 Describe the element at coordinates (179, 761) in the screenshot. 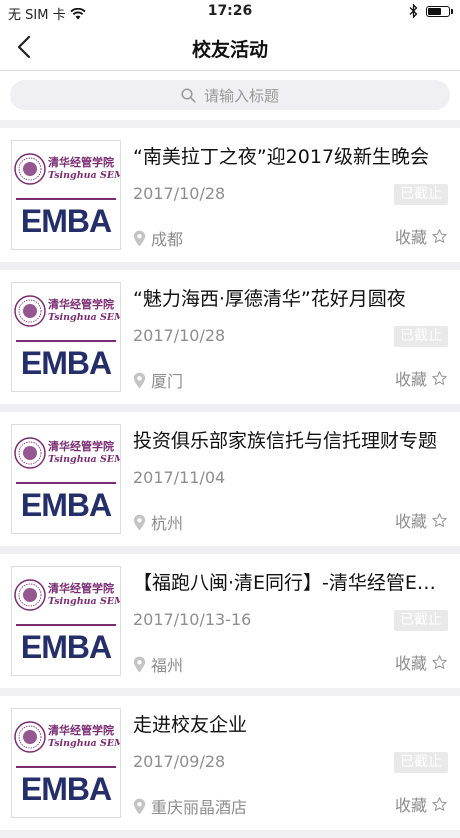

I see `event-date: 2017/09/28` at that location.